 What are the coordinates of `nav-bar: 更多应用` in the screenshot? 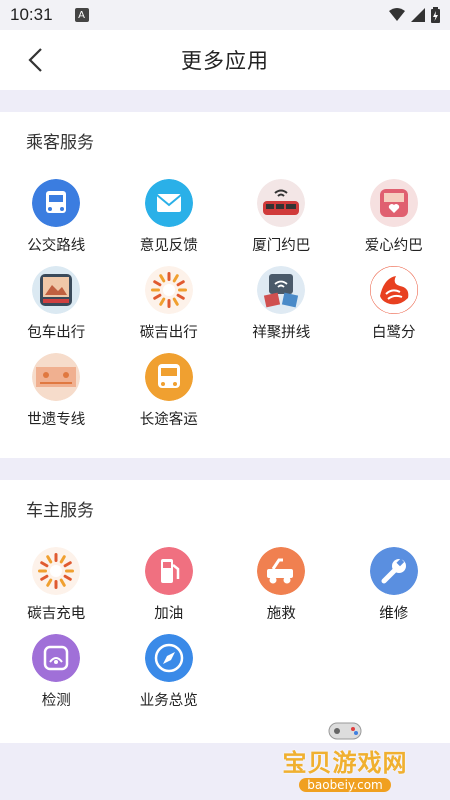 It's located at (225, 60).